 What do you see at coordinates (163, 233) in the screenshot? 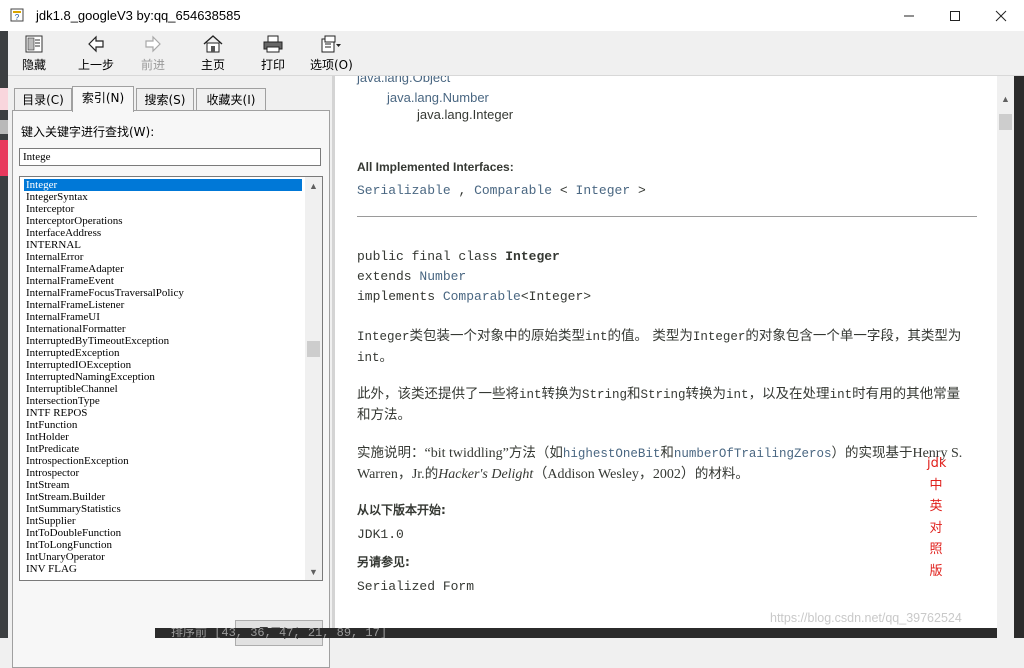
I see `index-list-item: InterfaceAddress` at bounding box center [163, 233].